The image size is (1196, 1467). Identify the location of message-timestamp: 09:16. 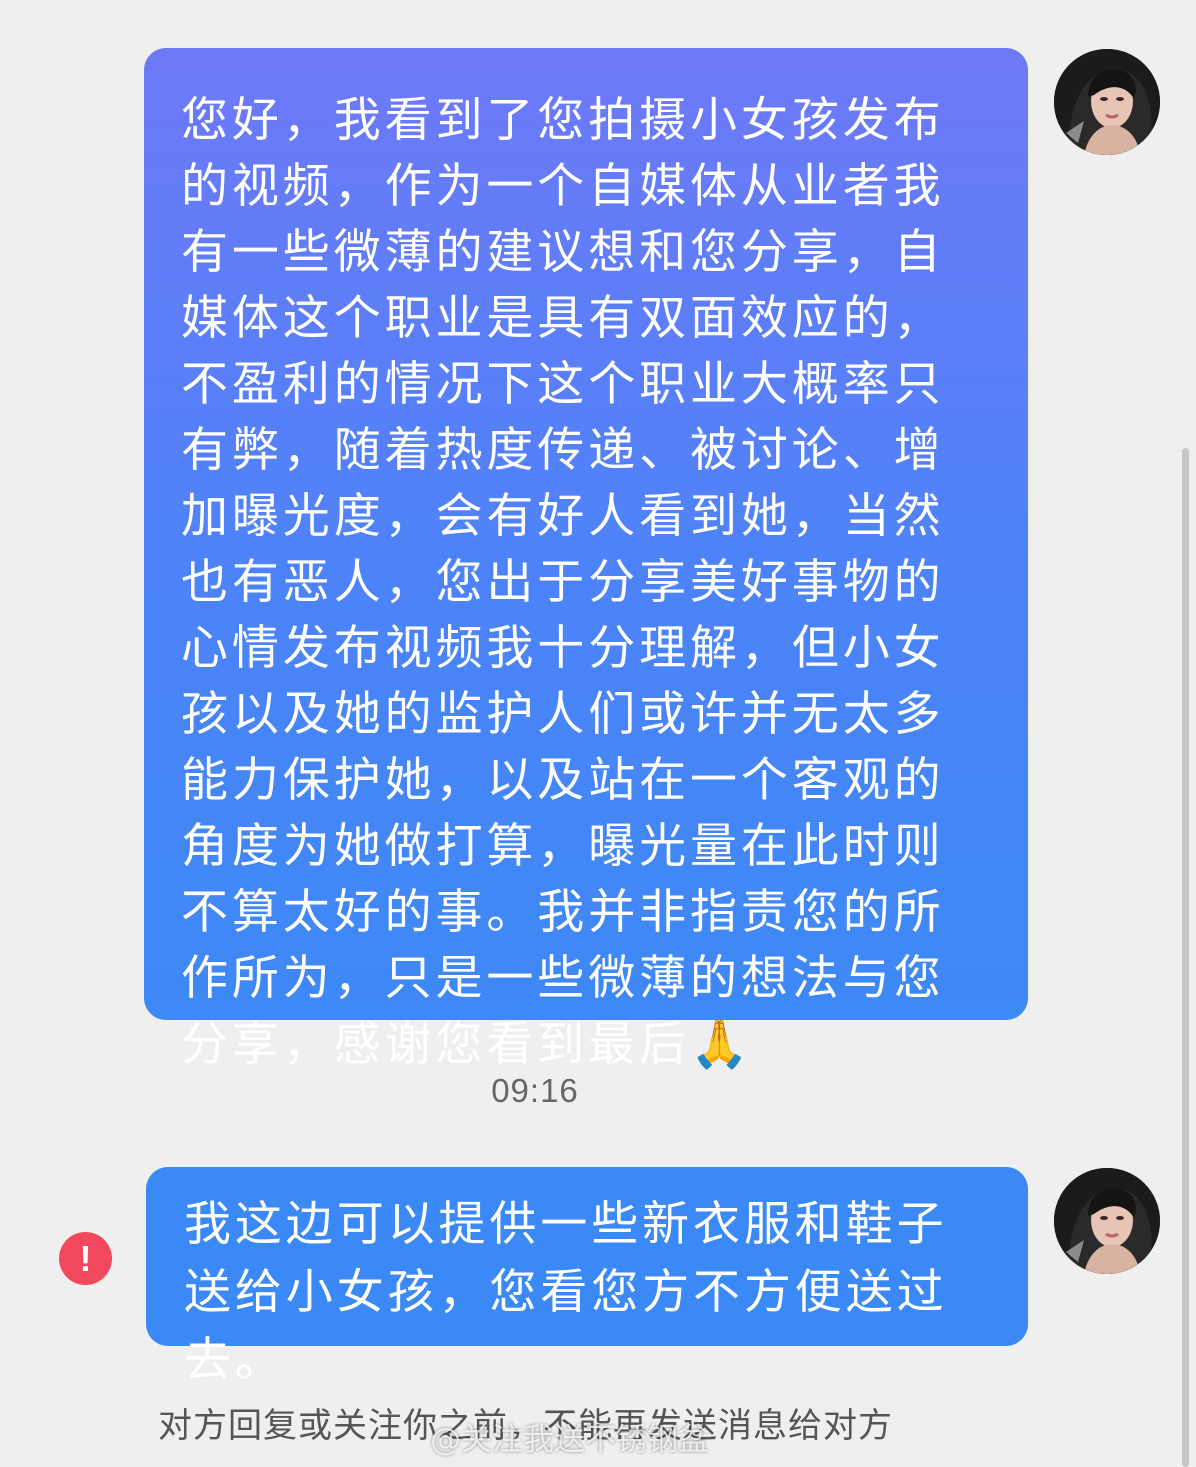
(535, 1090).